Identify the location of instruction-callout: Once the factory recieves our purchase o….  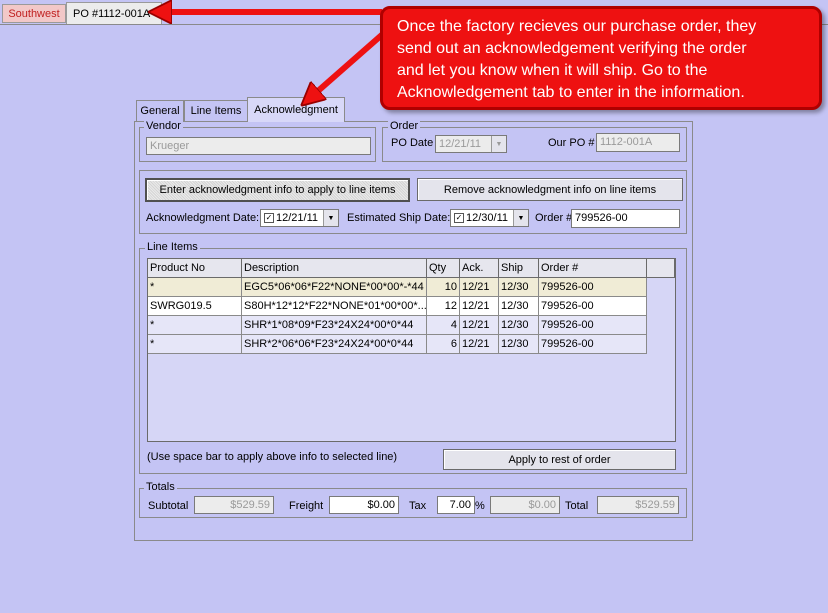
(601, 58).